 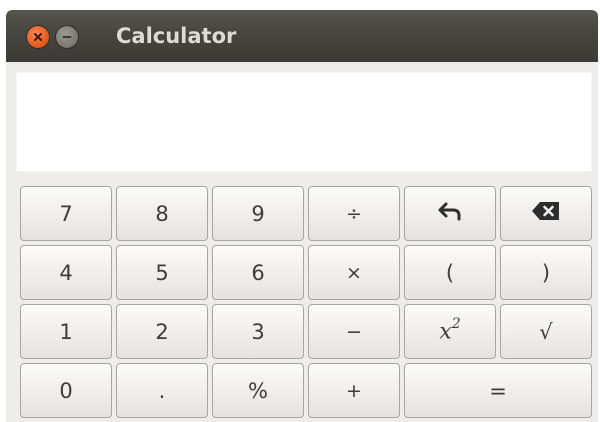 I want to click on key-label: 0, so click(x=66, y=390).